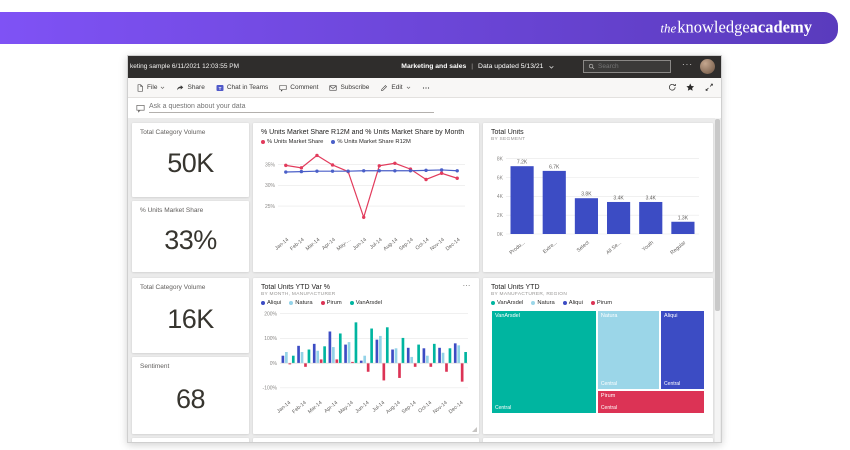 The image size is (850, 450). What do you see at coordinates (299, 407) in the screenshot?
I see `svg-text: Feb-14` at bounding box center [299, 407].